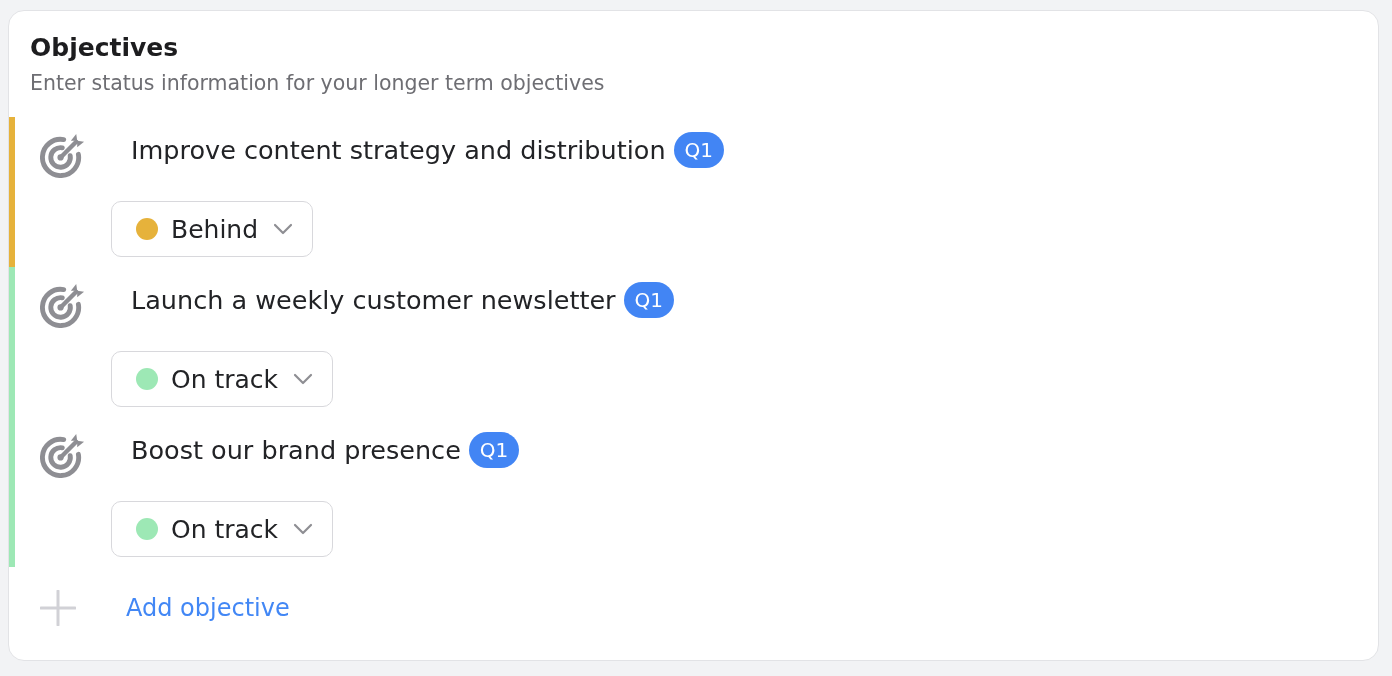  What do you see at coordinates (105, 48) in the screenshot?
I see `section-title: Objectives` at bounding box center [105, 48].